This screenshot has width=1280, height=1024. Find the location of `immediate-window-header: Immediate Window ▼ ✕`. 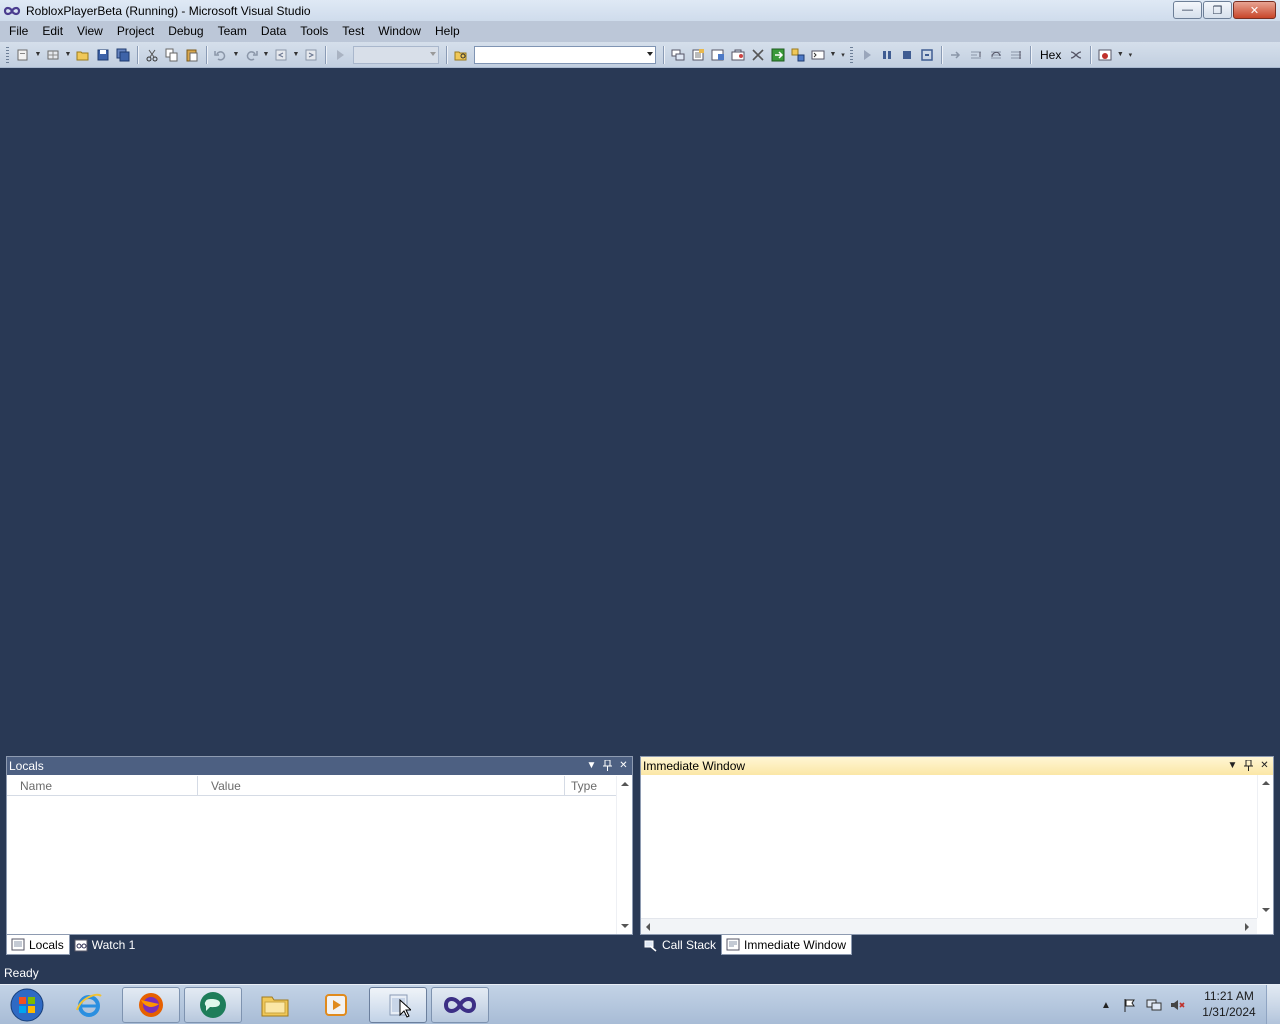

immediate-window-header: Immediate Window ▼ ✕ is located at coordinates (957, 766).